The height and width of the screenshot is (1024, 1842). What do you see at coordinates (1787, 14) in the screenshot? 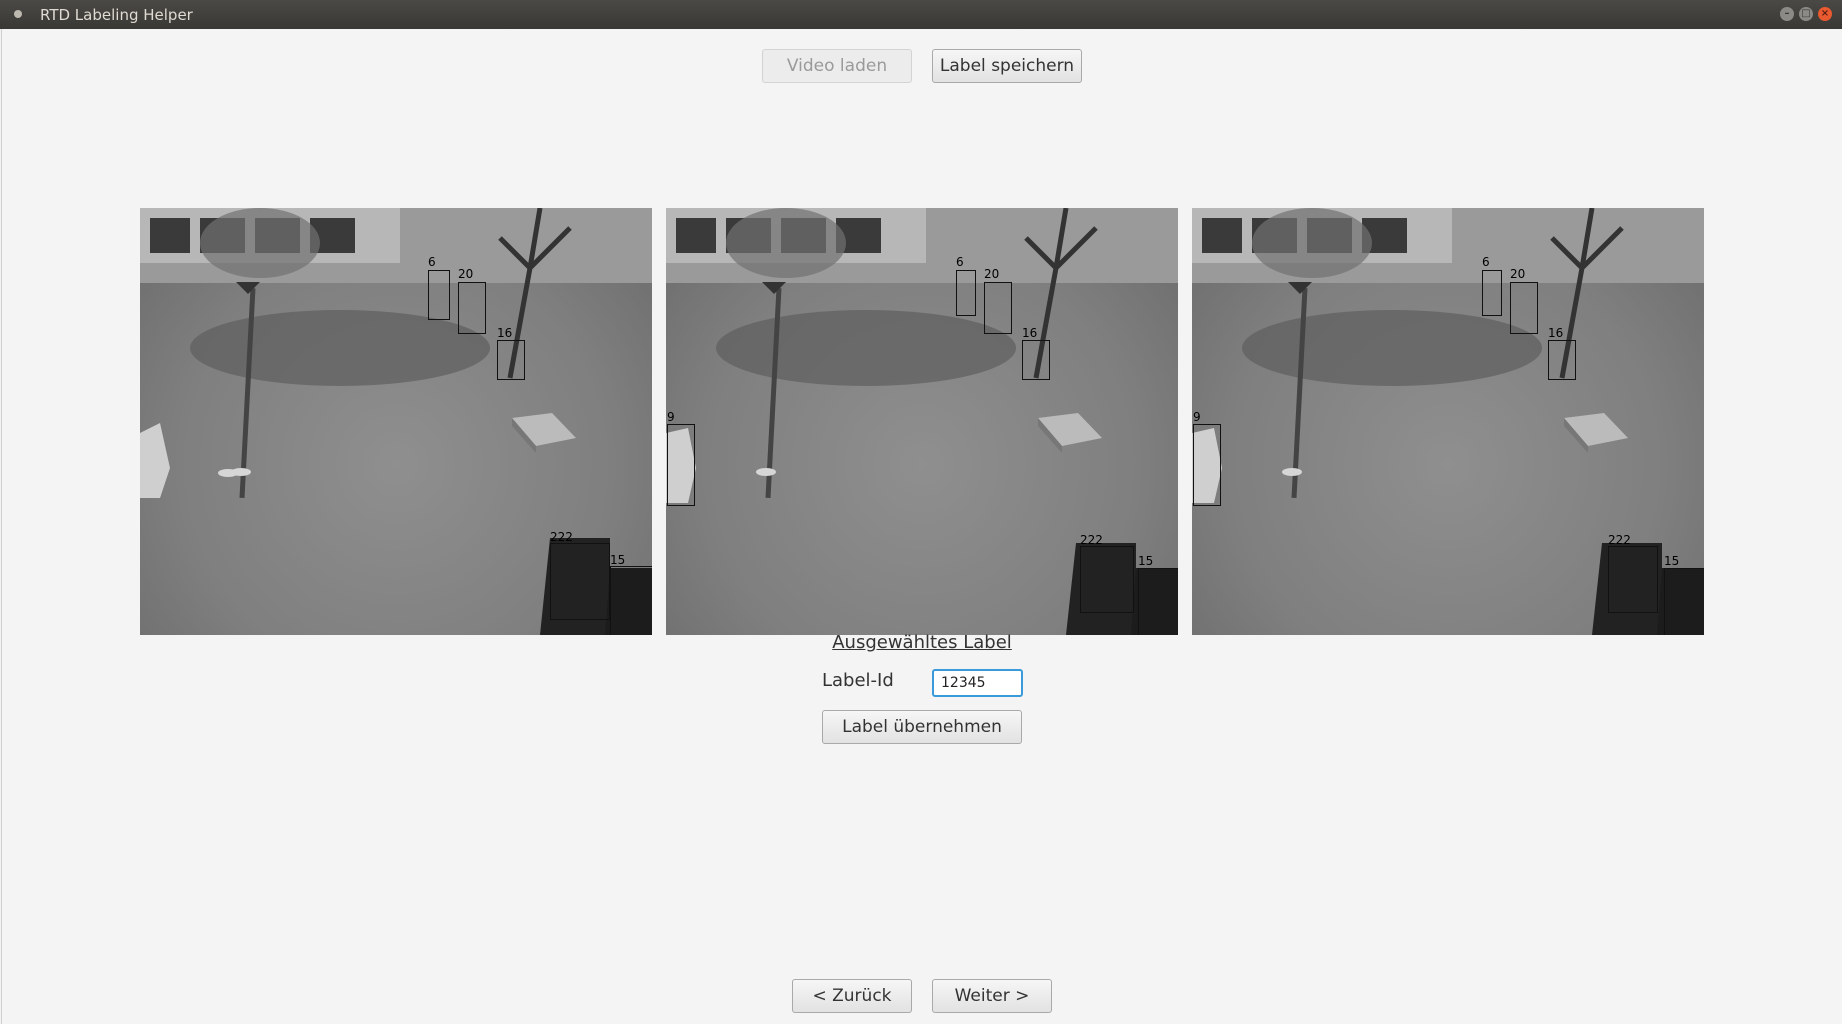
I see `minimize-icon: –` at bounding box center [1787, 14].